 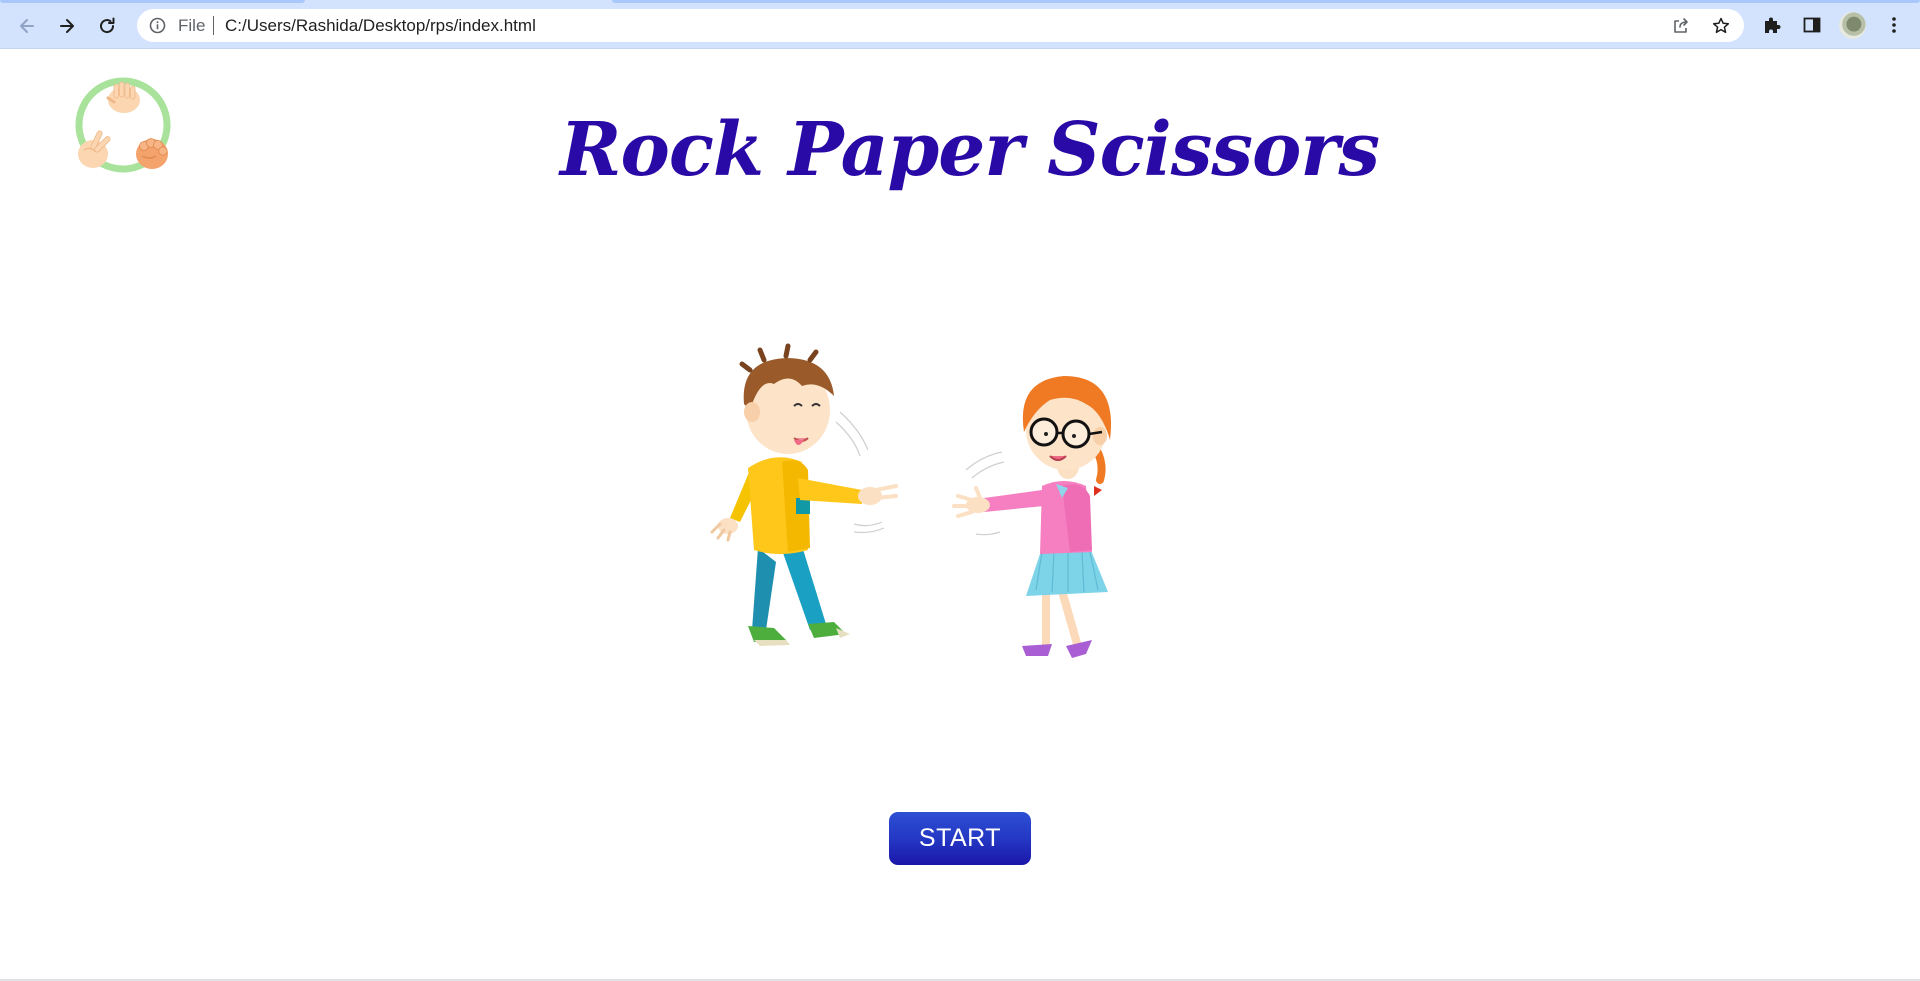 I want to click on boy-figure, so click(x=804, y=494).